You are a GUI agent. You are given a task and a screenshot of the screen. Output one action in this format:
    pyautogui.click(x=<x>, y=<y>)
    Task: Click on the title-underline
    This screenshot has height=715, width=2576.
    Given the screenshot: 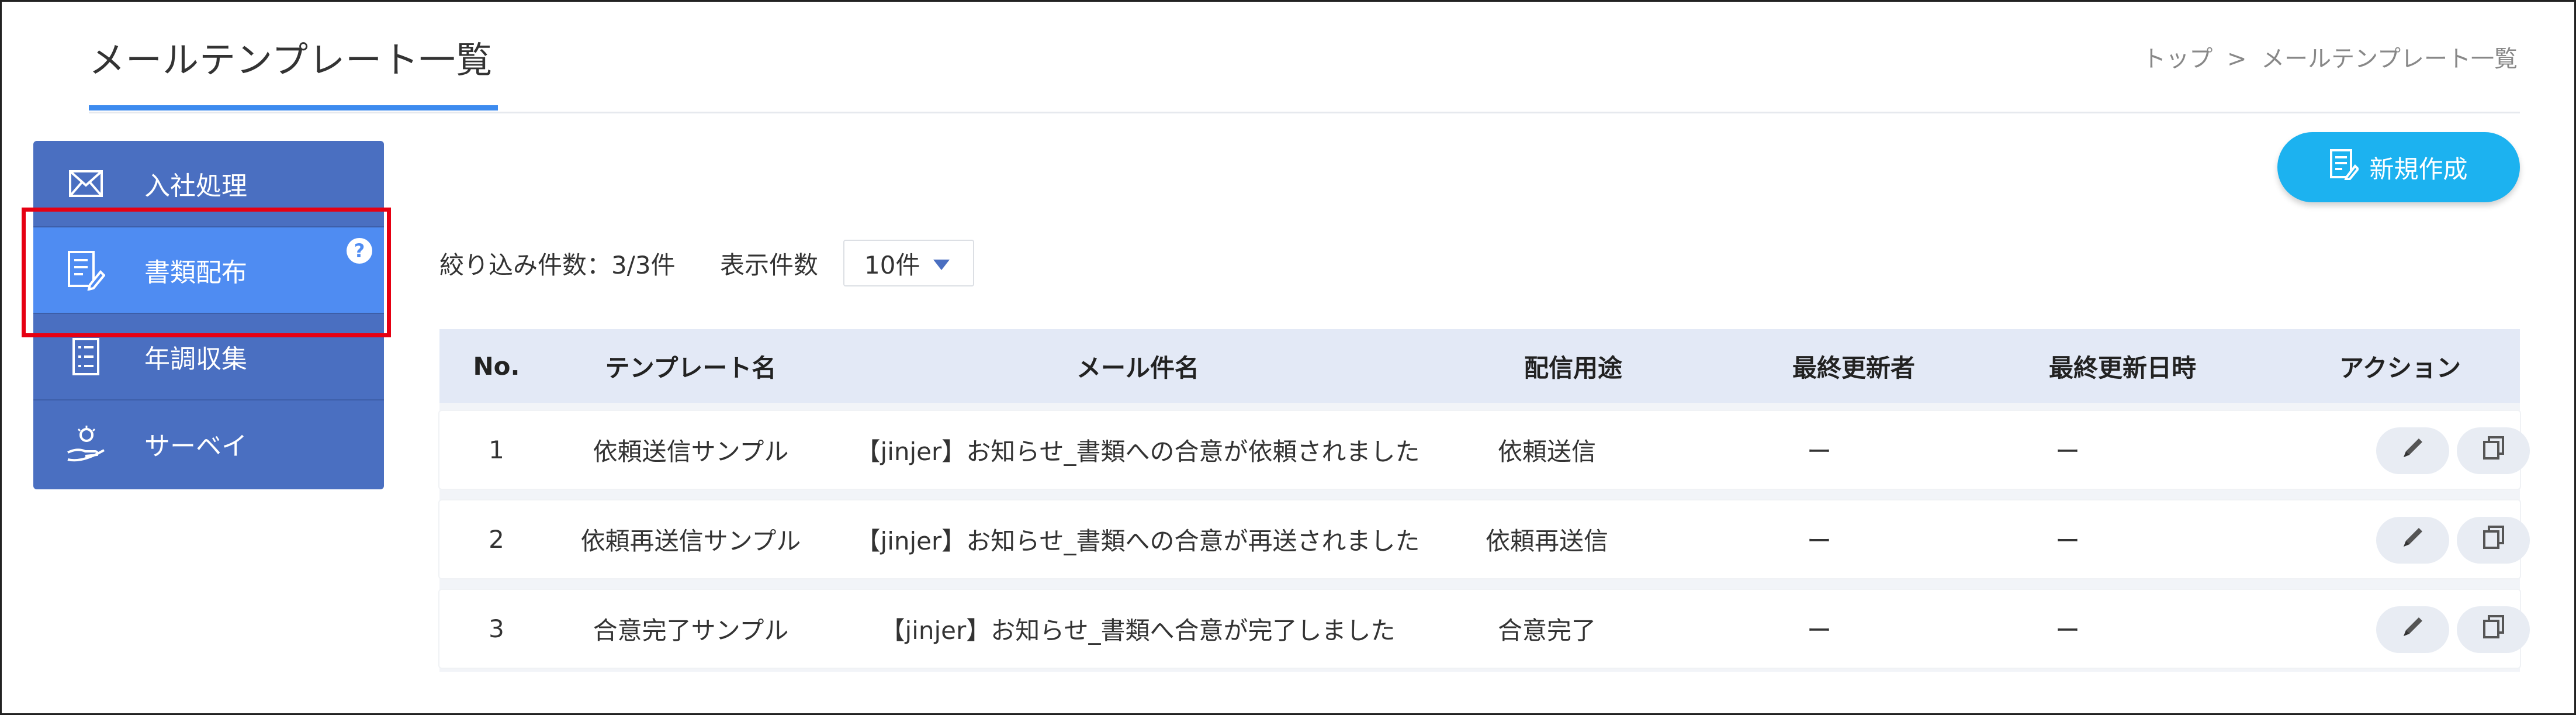 What is the action you would take?
    pyautogui.click(x=294, y=108)
    